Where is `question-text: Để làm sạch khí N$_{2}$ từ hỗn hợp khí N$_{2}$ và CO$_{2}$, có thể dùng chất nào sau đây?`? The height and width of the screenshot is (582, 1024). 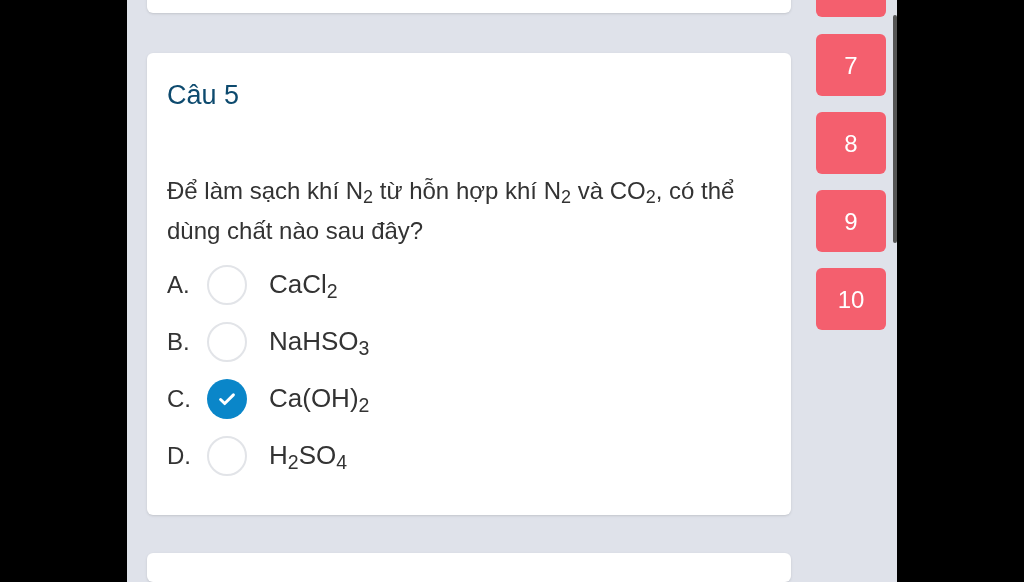
question-text: Để làm sạch khí N$_{2}$ từ hỗn hợp khí N$_{2}$ và CO$_{2}$, có thể dùng chất nào sau đây? is located at coordinates (451, 210).